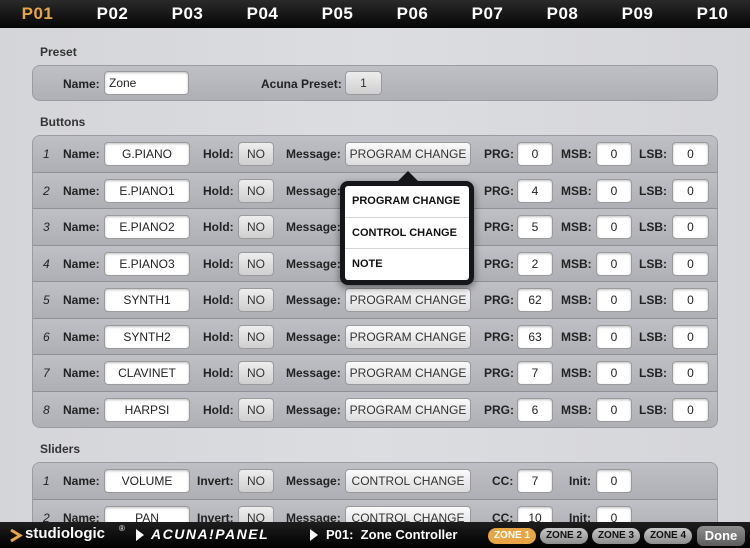  Describe the element at coordinates (535, 513) in the screenshot. I see `cc-field: 10` at that location.